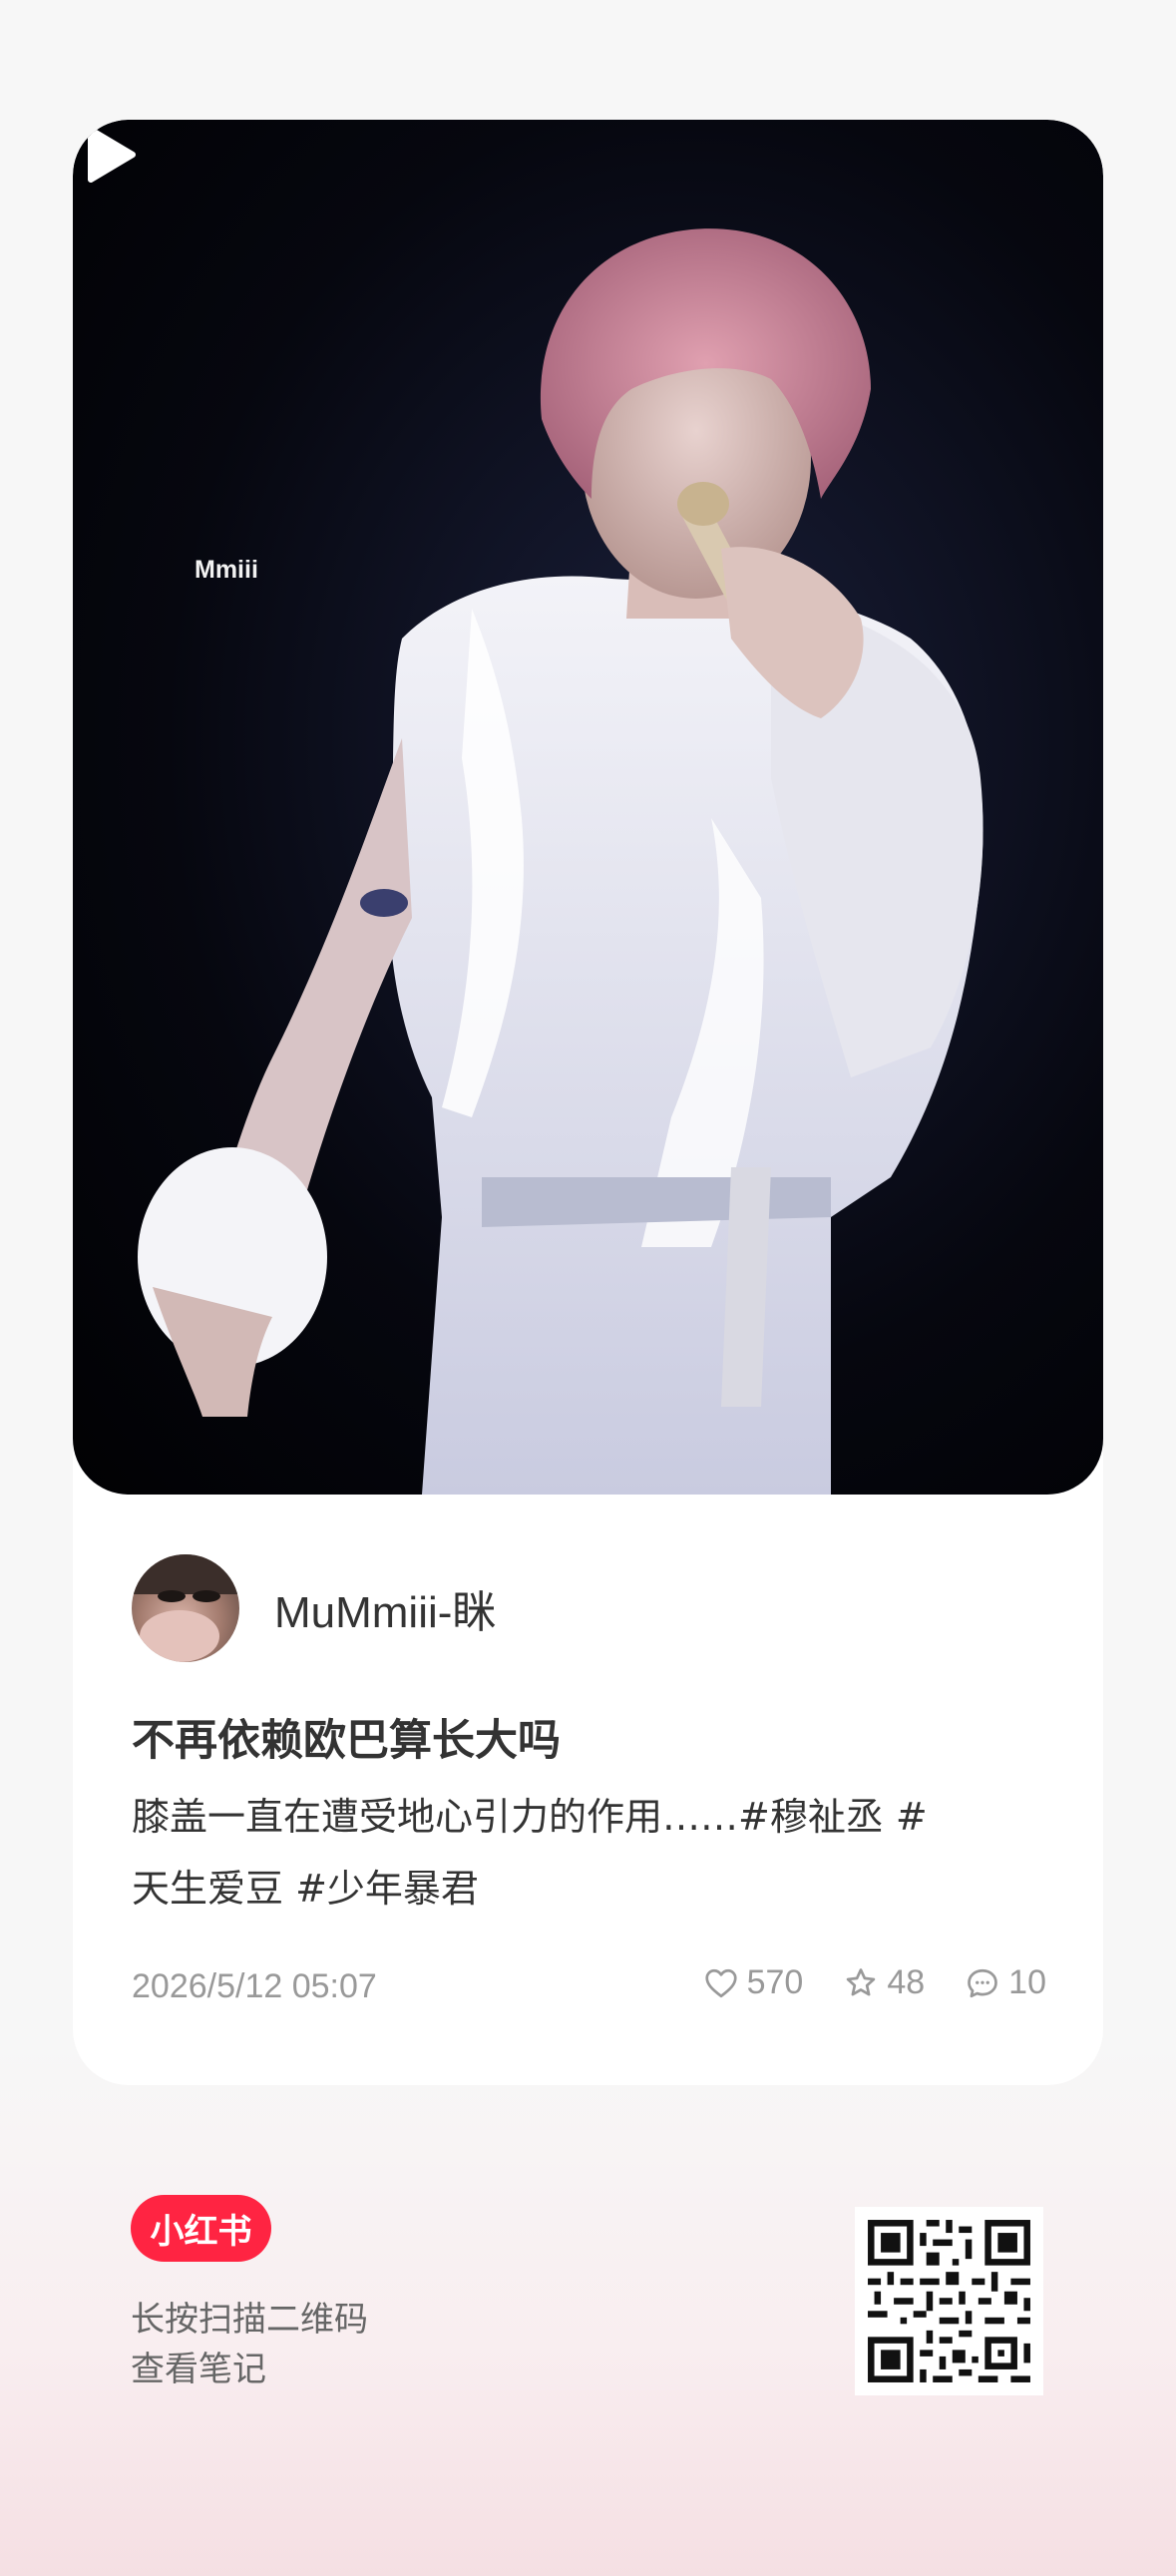  Describe the element at coordinates (108, 155) in the screenshot. I see `play-icon` at that location.